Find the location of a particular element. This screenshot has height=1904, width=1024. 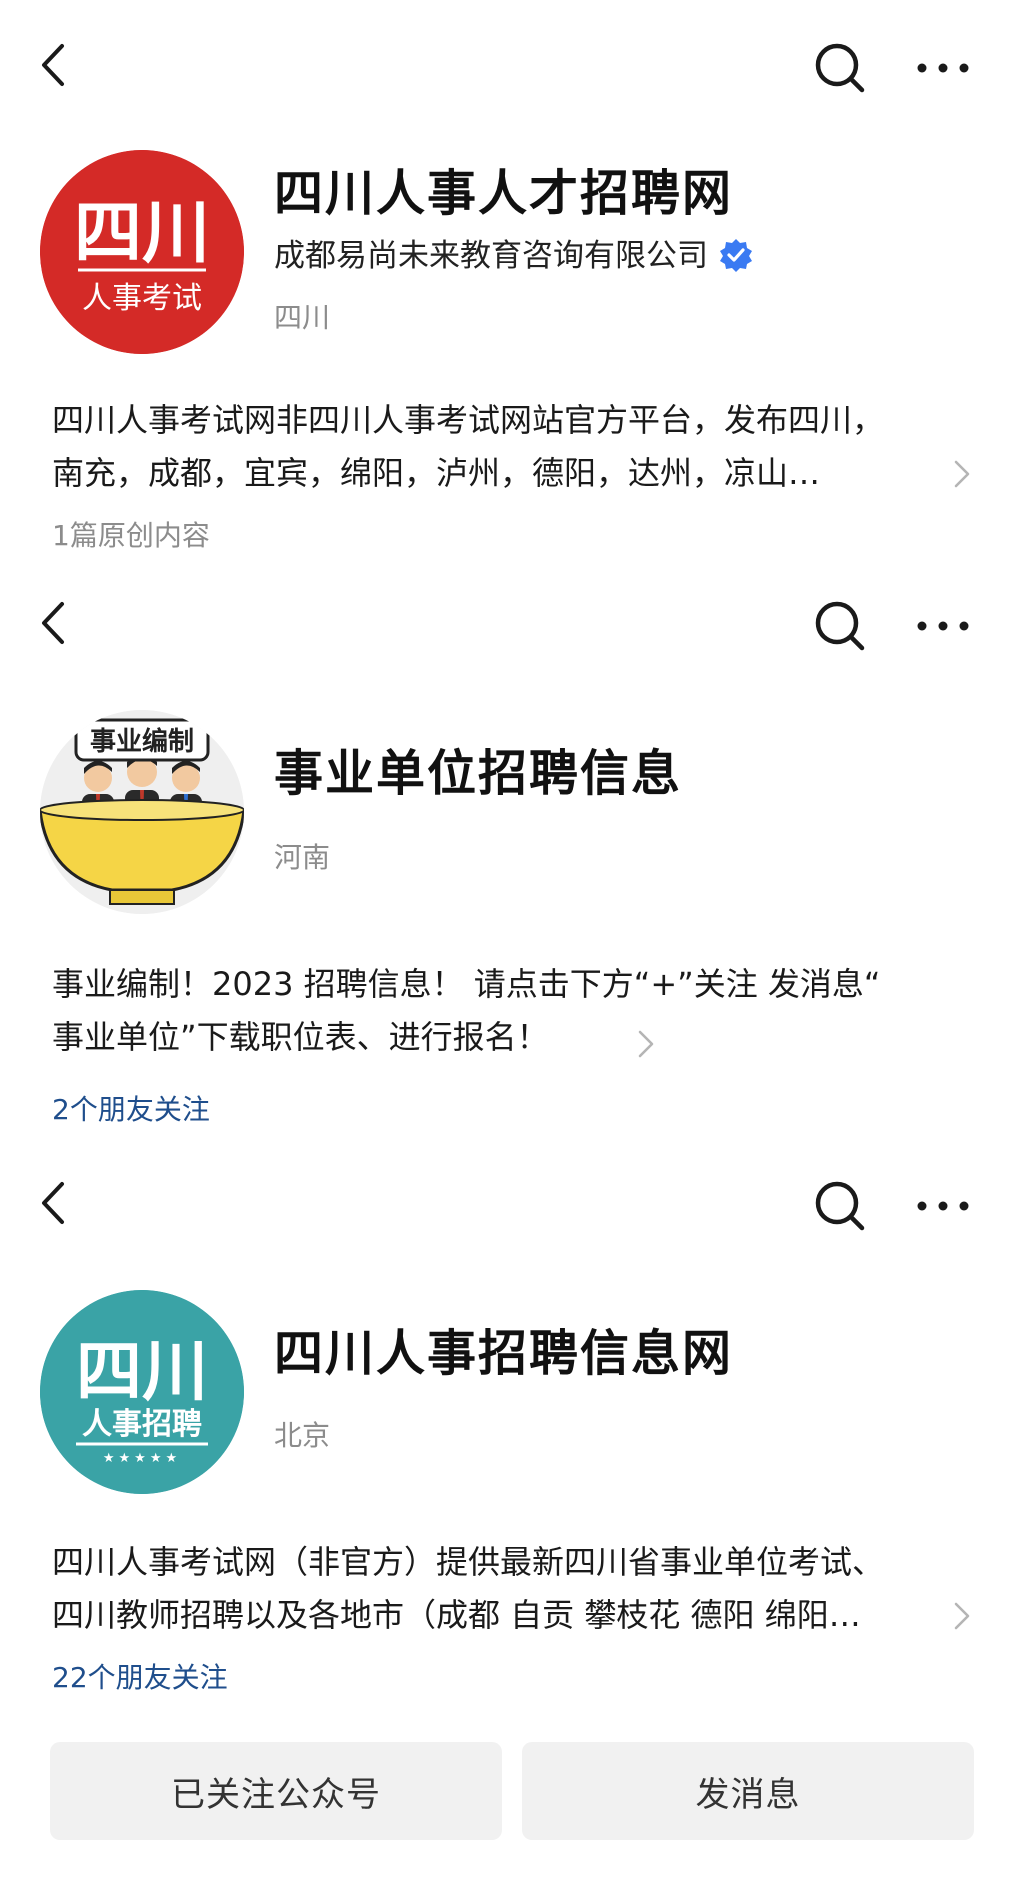

avatar-text-line2: 人事招聘 is located at coordinates (142, 1424).